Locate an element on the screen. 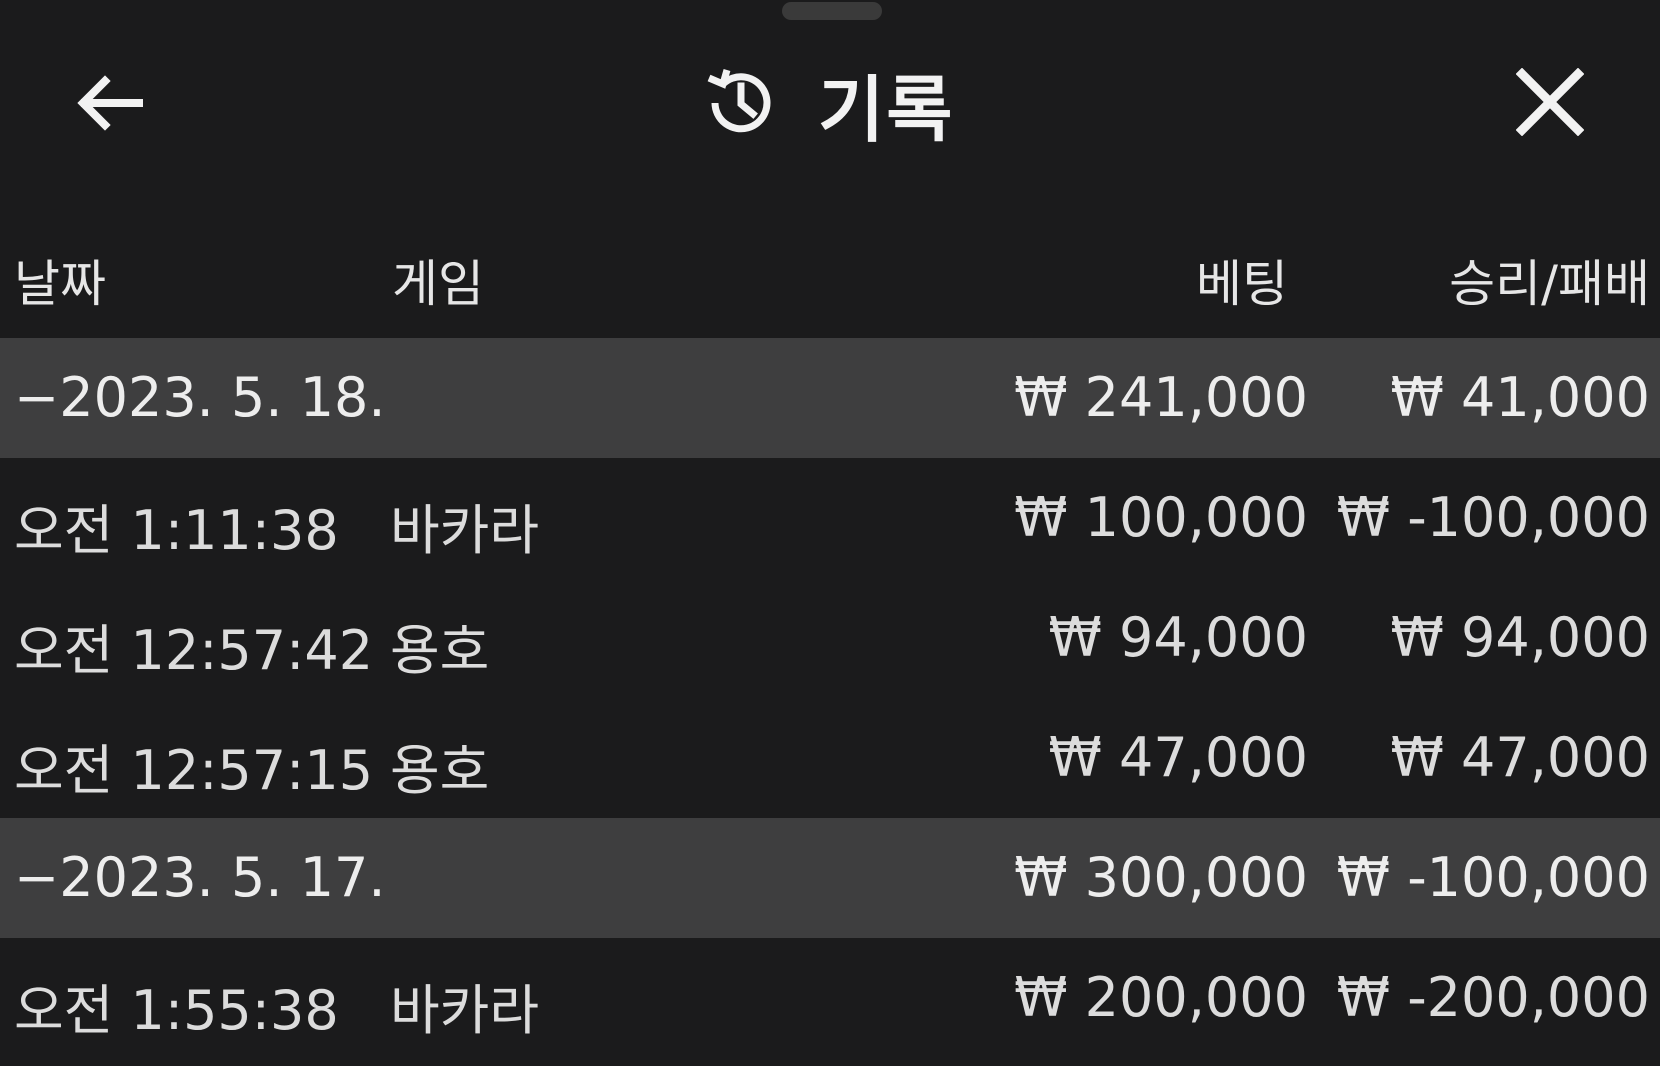  column-header-date: 날짜 is located at coordinates (60, 284).